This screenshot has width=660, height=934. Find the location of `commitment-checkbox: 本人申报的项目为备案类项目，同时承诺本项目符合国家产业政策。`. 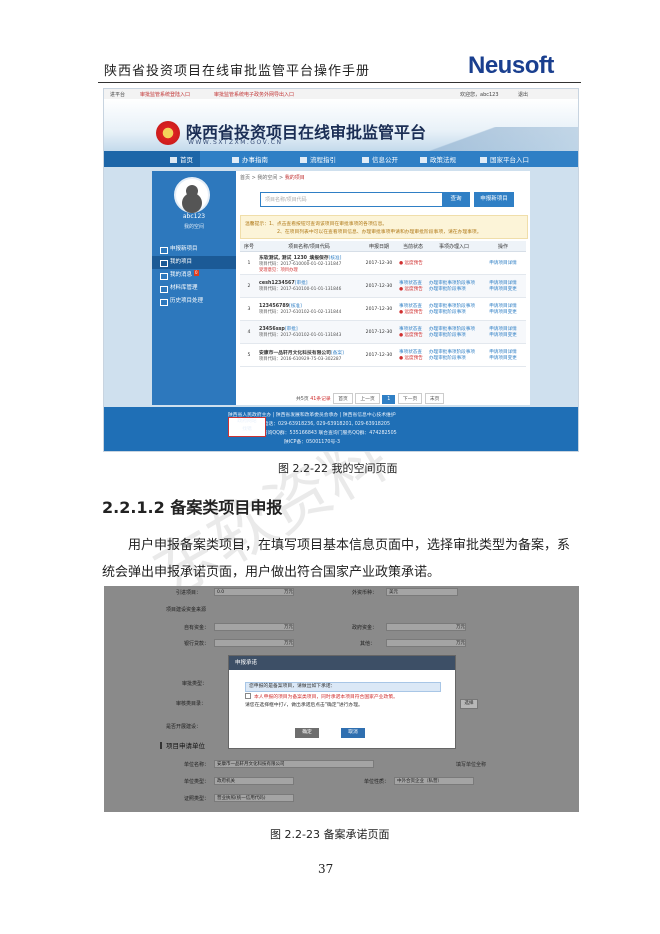

commitment-checkbox: 本人申报的项目为备案类项目，同时承诺本项目符合国家产业政策。 is located at coordinates (321, 696).